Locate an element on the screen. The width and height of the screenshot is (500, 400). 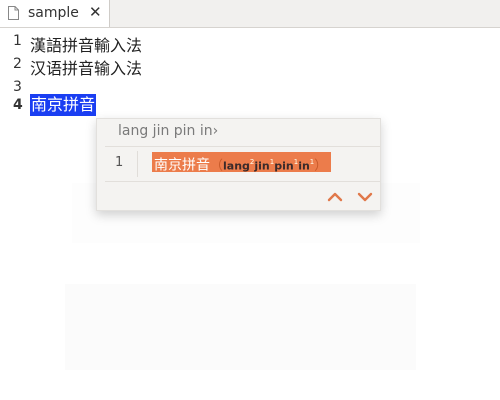
chevron-up-icon is located at coordinates (335, 197).